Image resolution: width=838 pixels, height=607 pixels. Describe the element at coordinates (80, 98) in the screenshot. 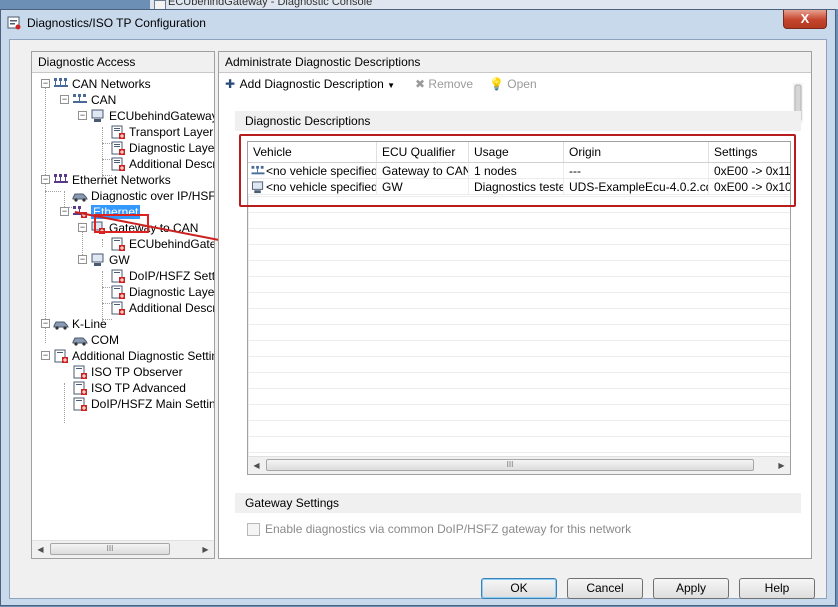

I see `can-bus-icon` at that location.